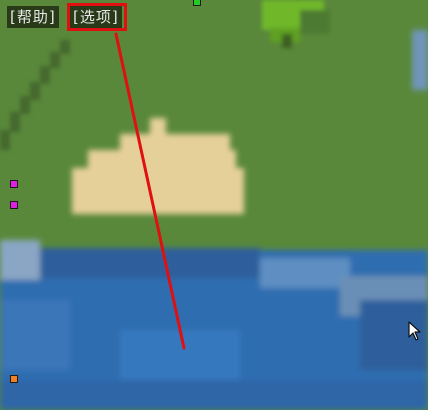 The height and width of the screenshot is (410, 428). What do you see at coordinates (14, 379) in the screenshot?
I see `orange-marker` at bounding box center [14, 379].